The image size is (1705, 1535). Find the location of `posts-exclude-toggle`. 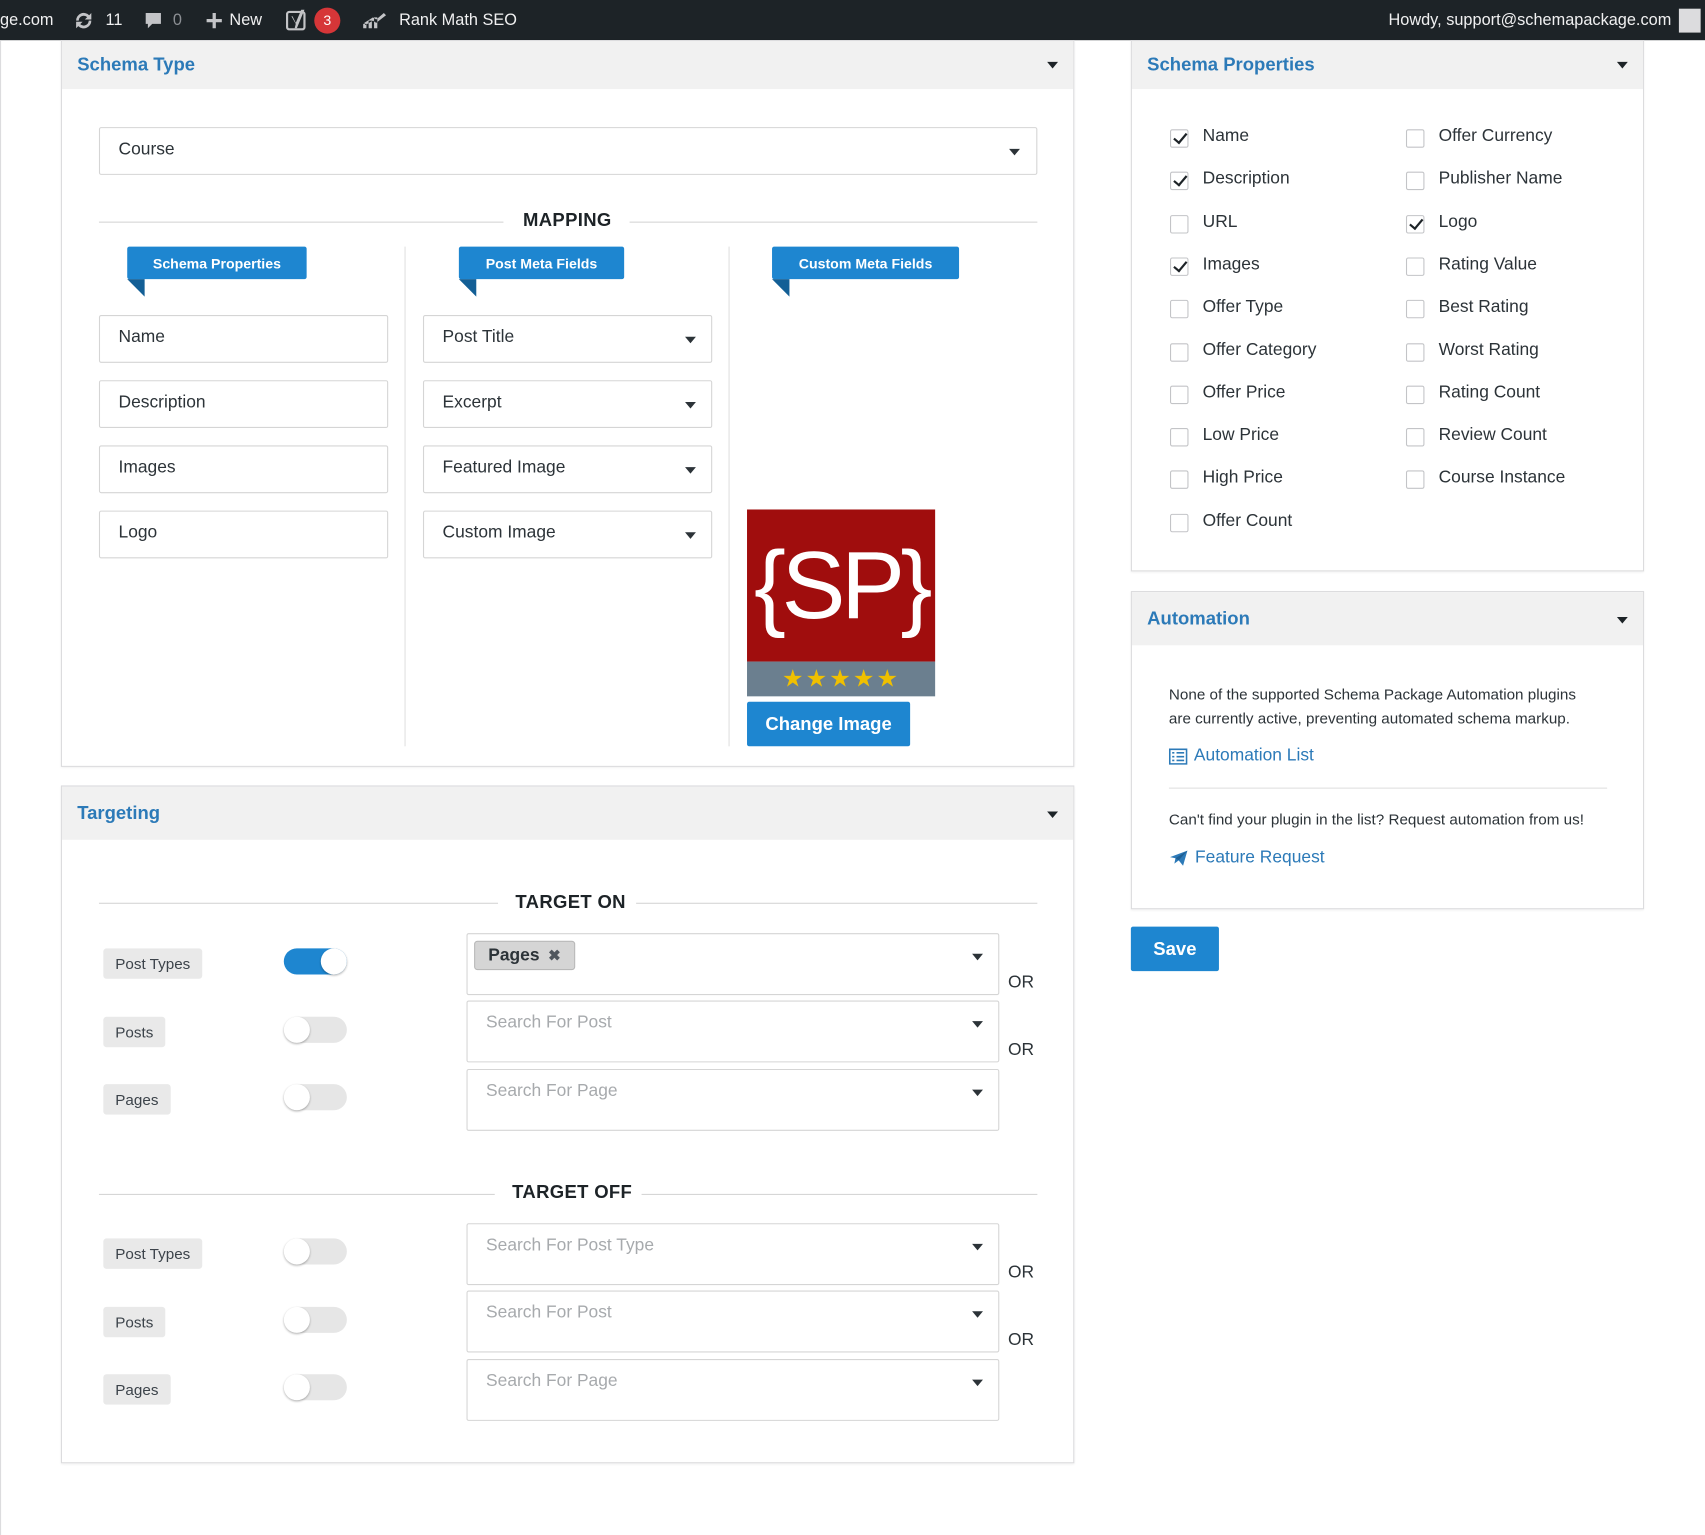

posts-exclude-toggle is located at coordinates (315, 1319).